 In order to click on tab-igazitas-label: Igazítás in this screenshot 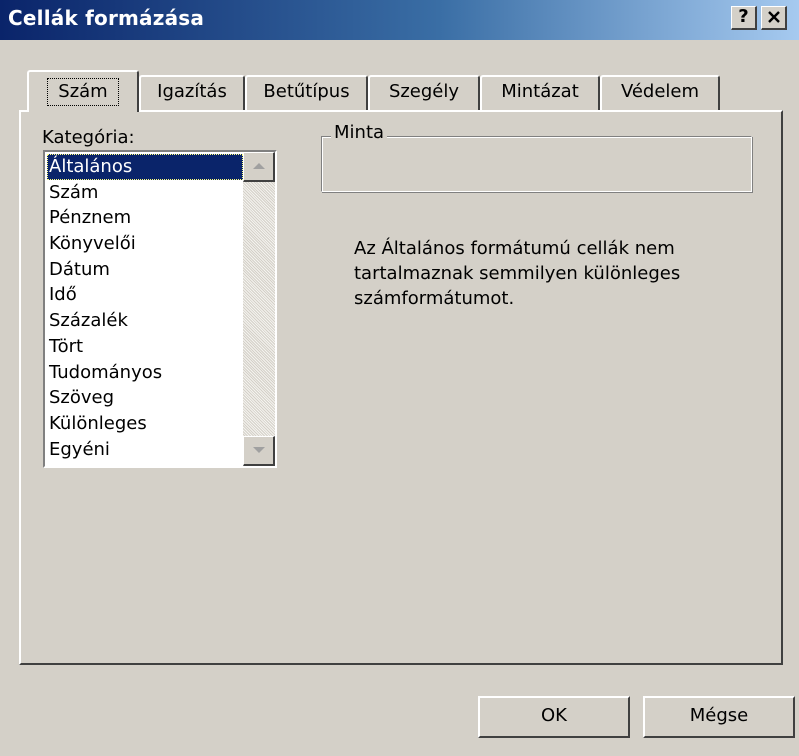, I will do `click(192, 91)`.